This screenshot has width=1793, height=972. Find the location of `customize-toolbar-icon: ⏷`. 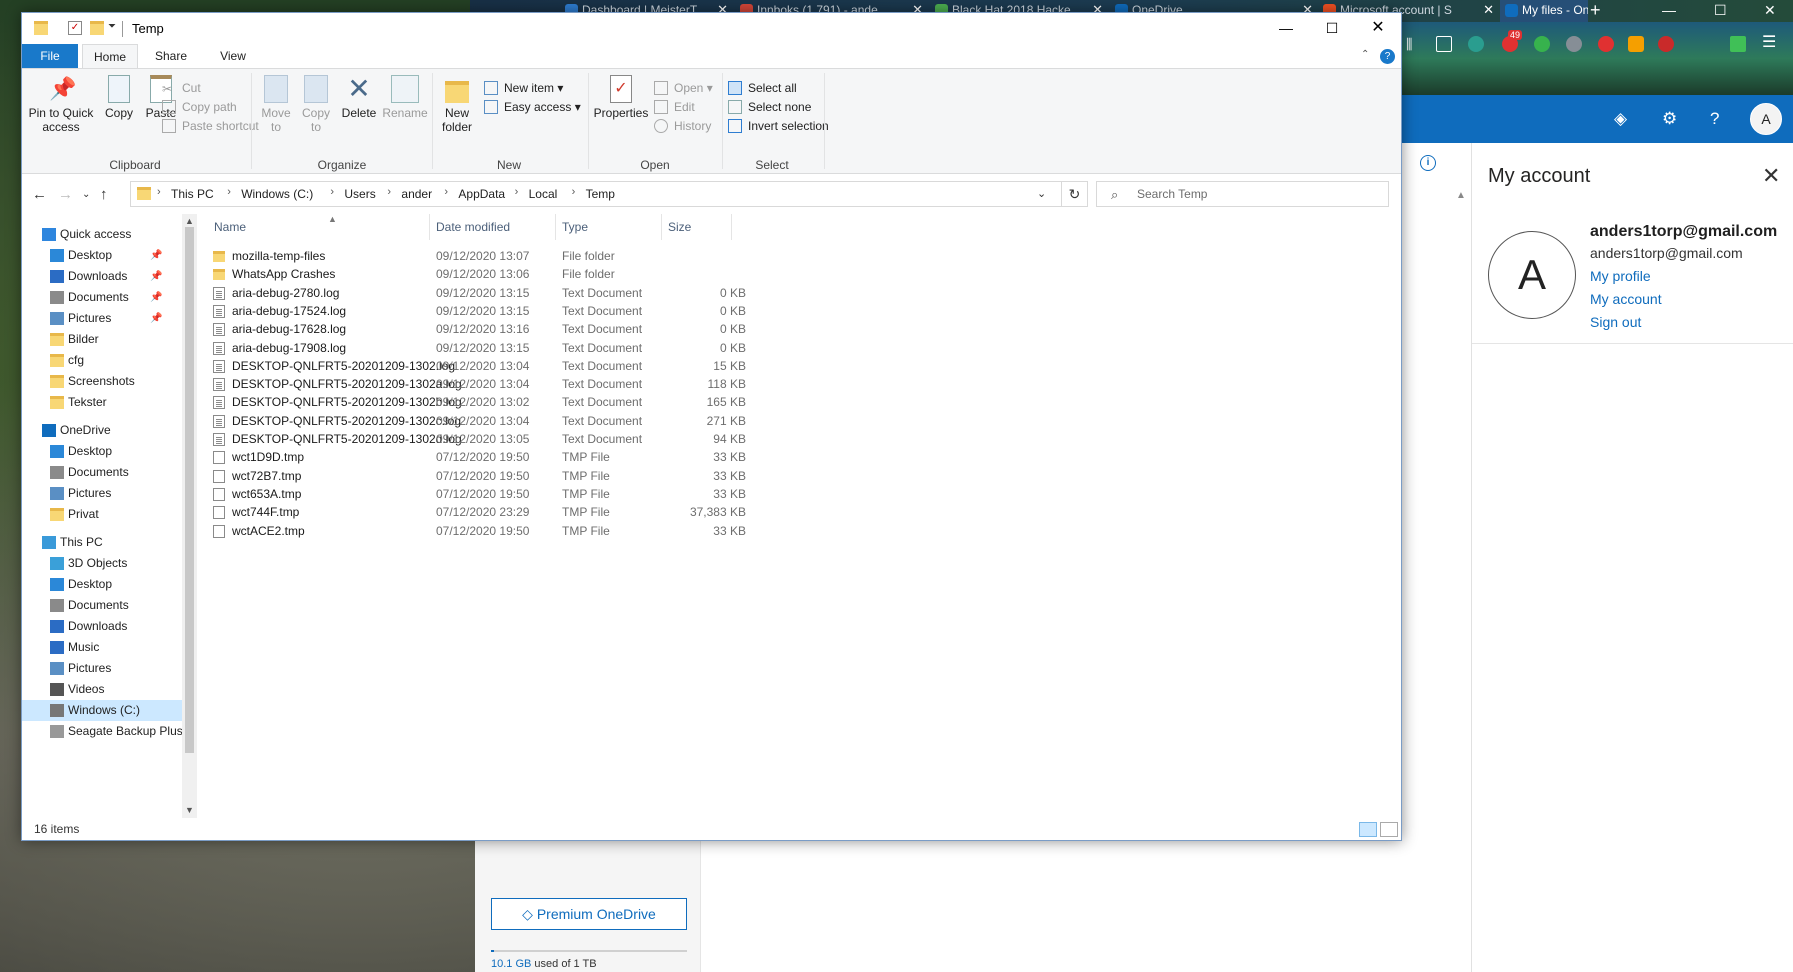

customize-toolbar-icon: ⏷ is located at coordinates (112, 26).